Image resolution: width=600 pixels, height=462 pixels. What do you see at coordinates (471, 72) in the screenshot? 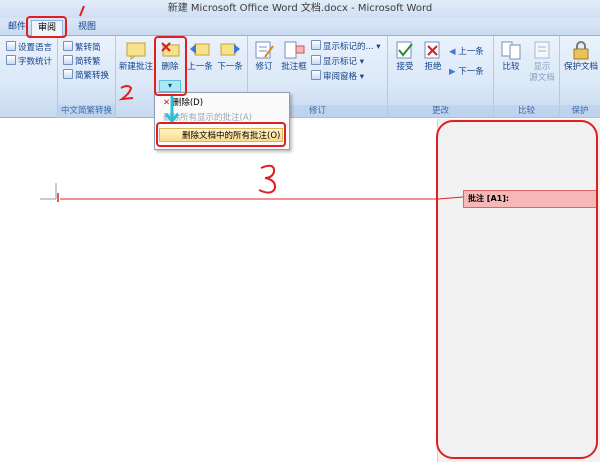
I see `next-change-label: 下一条` at bounding box center [471, 72].